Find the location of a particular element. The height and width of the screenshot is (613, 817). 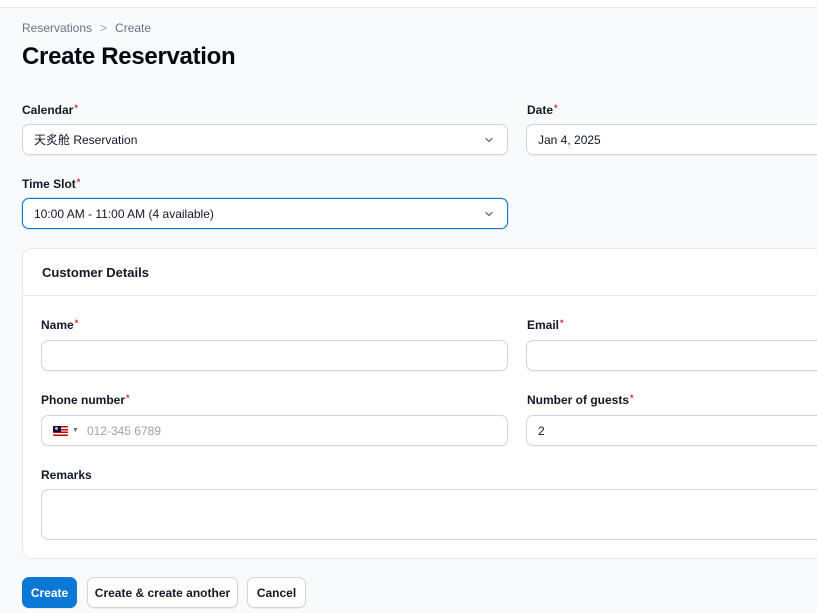

calendar-value: 天炙舱 Reservation is located at coordinates (86, 140).